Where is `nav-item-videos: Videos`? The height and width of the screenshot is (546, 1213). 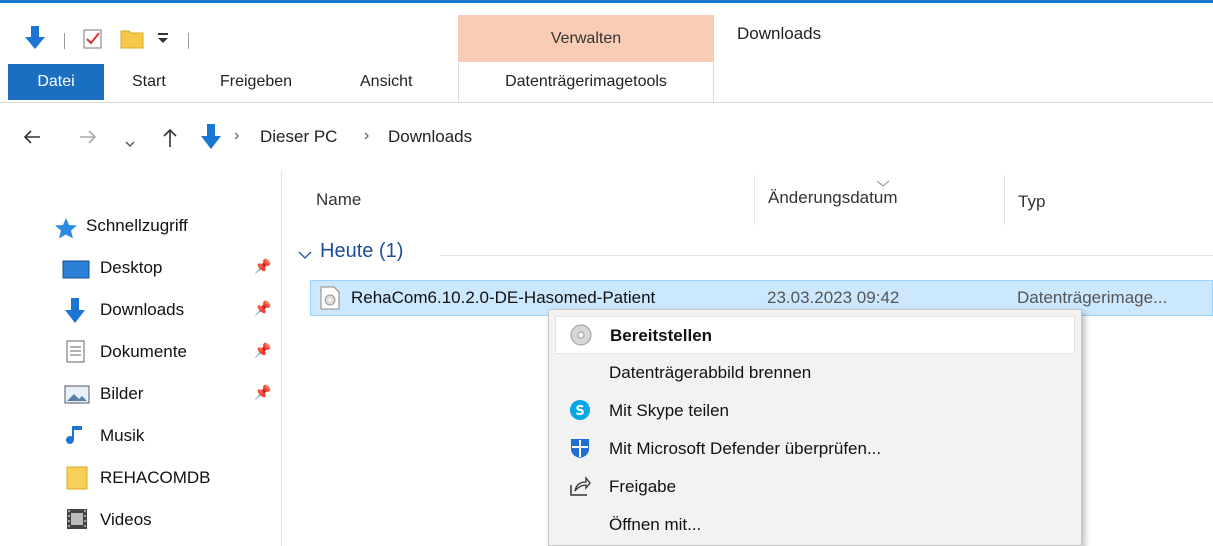
nav-item-videos: Videos is located at coordinates (140, 520).